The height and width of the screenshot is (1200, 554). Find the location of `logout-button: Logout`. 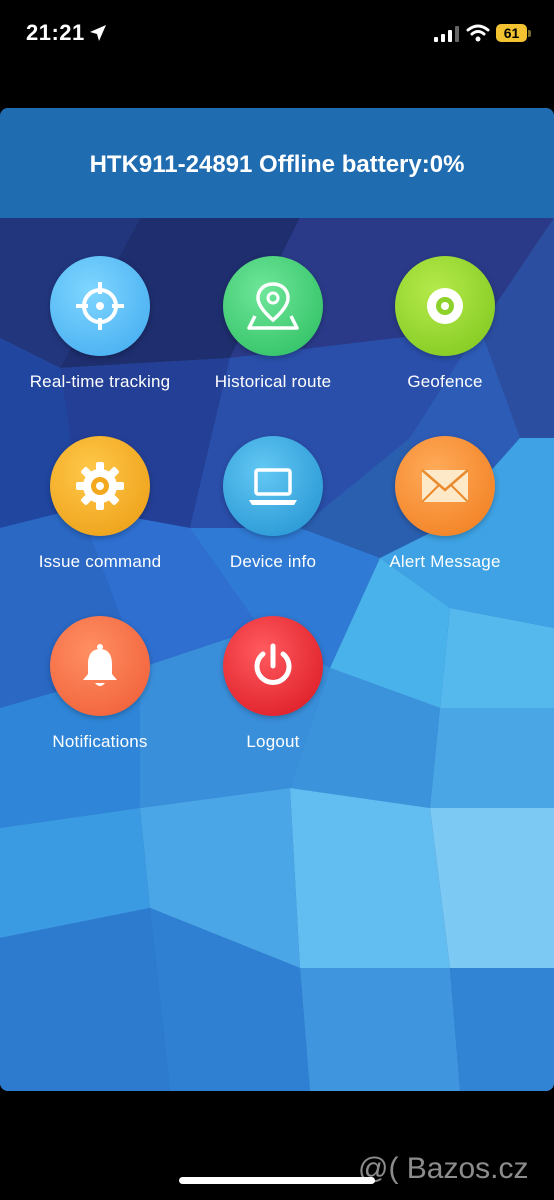

logout-button: Logout is located at coordinates (273, 691).